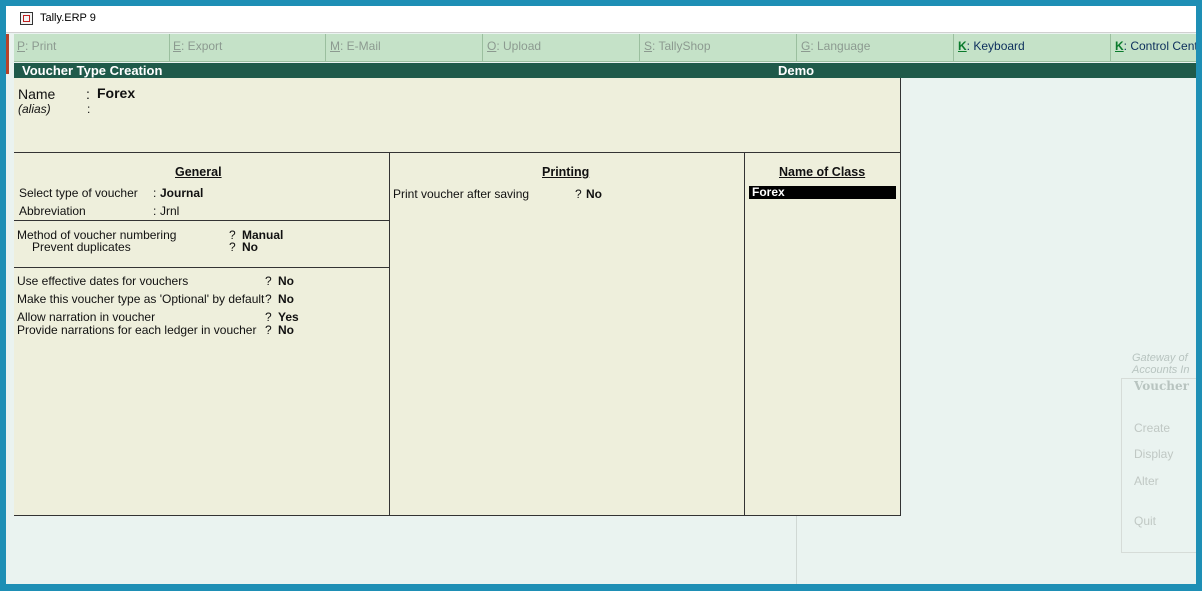 Image resolution: width=1202 pixels, height=591 pixels. I want to click on narration-q: ?, so click(268, 317).